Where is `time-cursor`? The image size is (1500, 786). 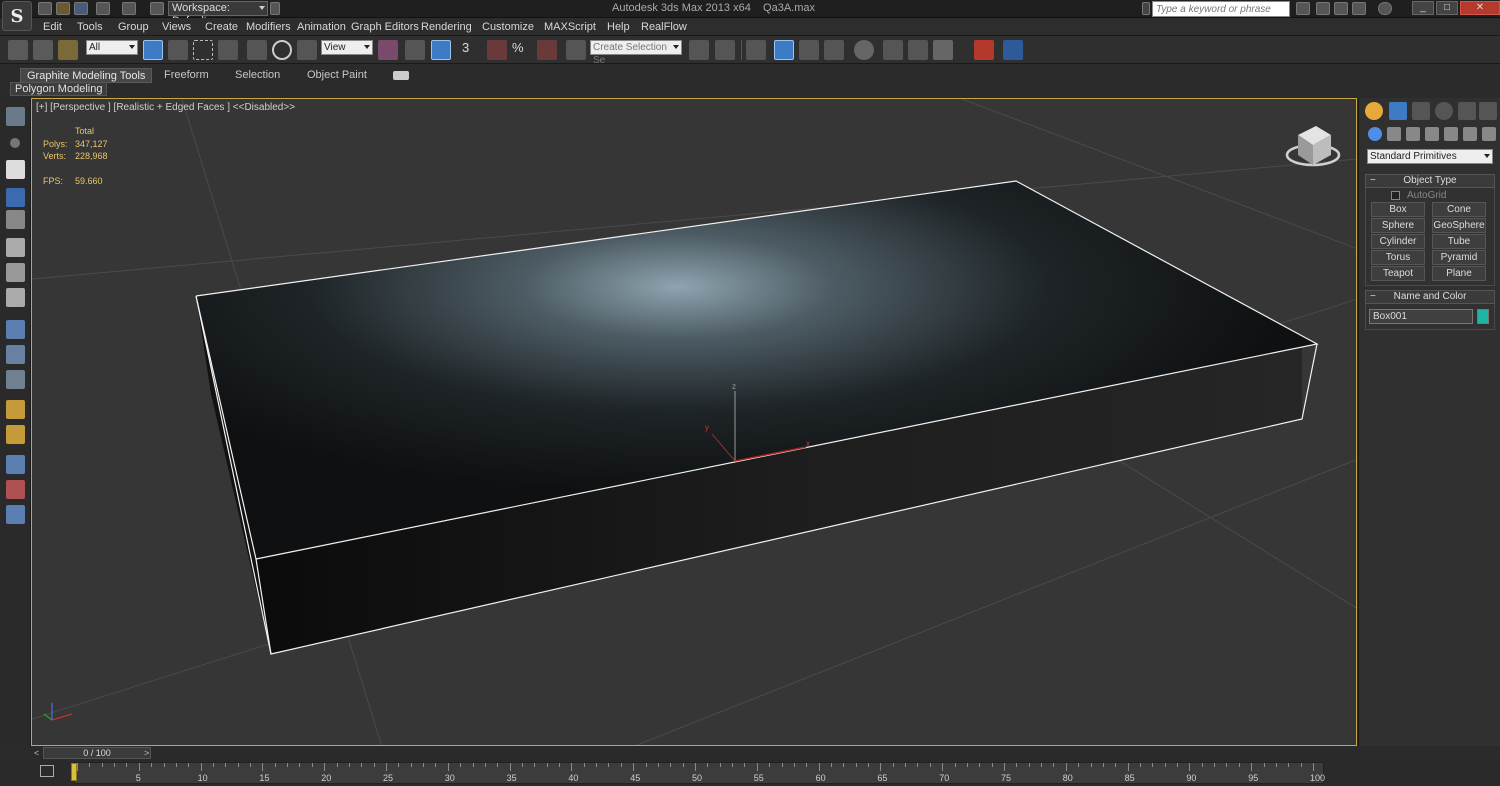 time-cursor is located at coordinates (74, 772).